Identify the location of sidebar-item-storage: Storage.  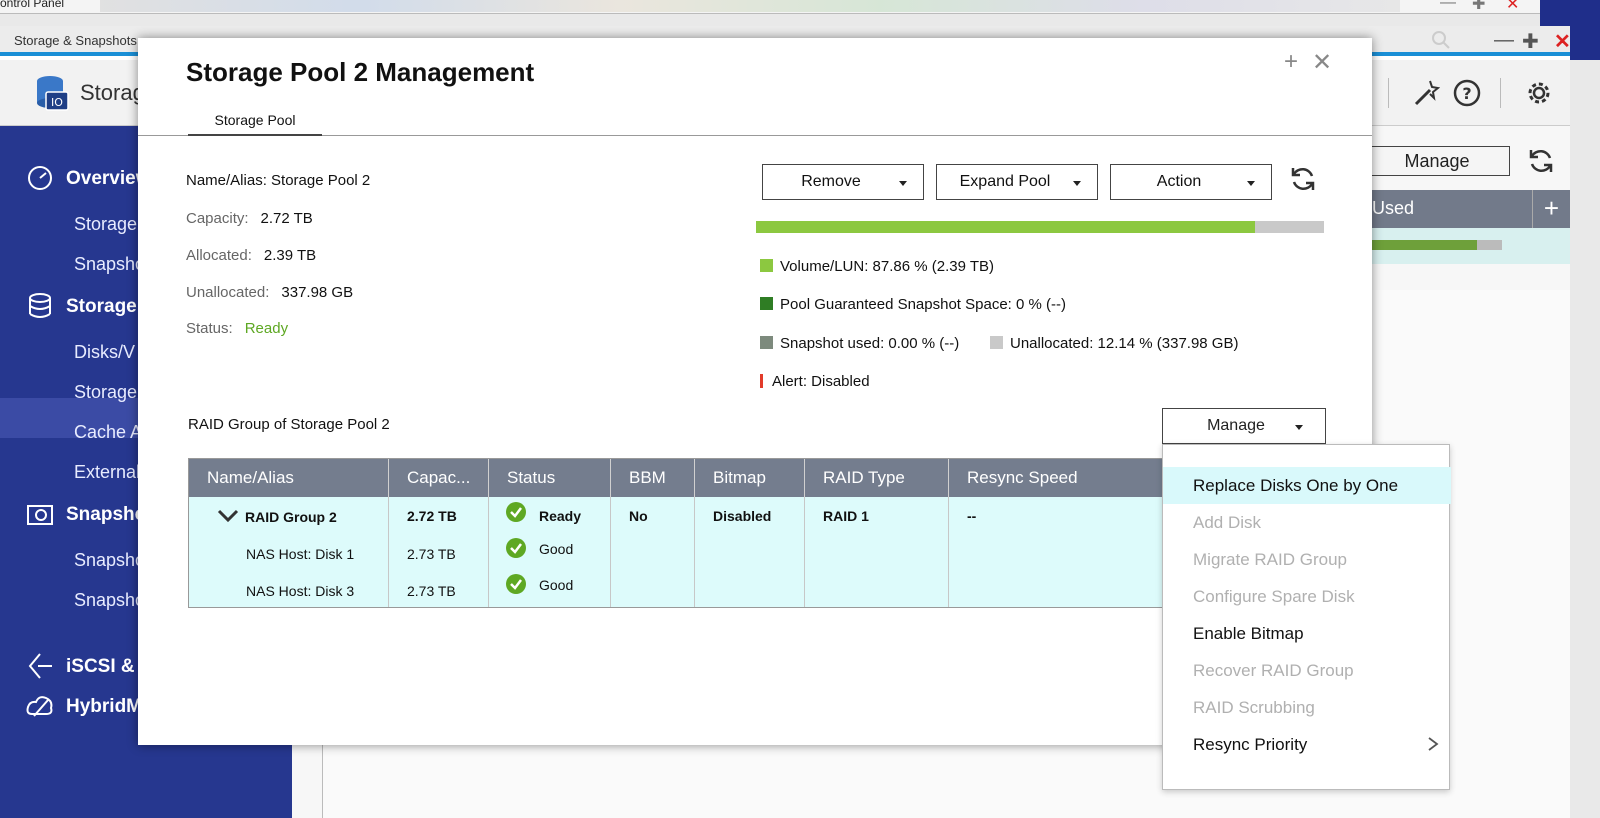
(105, 224).